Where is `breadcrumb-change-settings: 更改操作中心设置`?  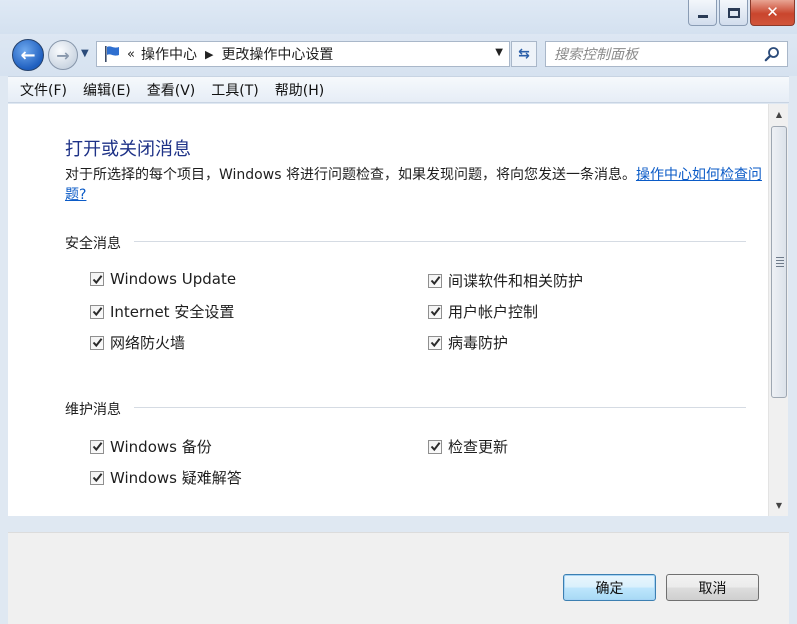 breadcrumb-change-settings: 更改操作中心设置 is located at coordinates (277, 54).